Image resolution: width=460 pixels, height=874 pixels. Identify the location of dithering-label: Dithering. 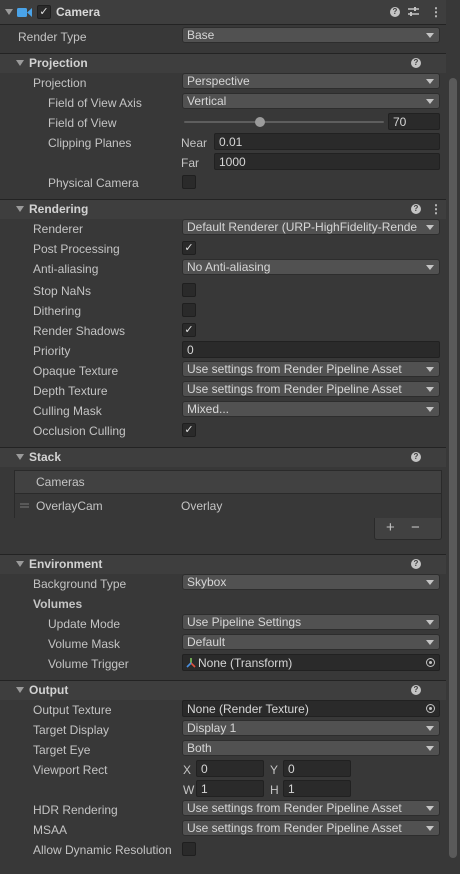
(57, 311).